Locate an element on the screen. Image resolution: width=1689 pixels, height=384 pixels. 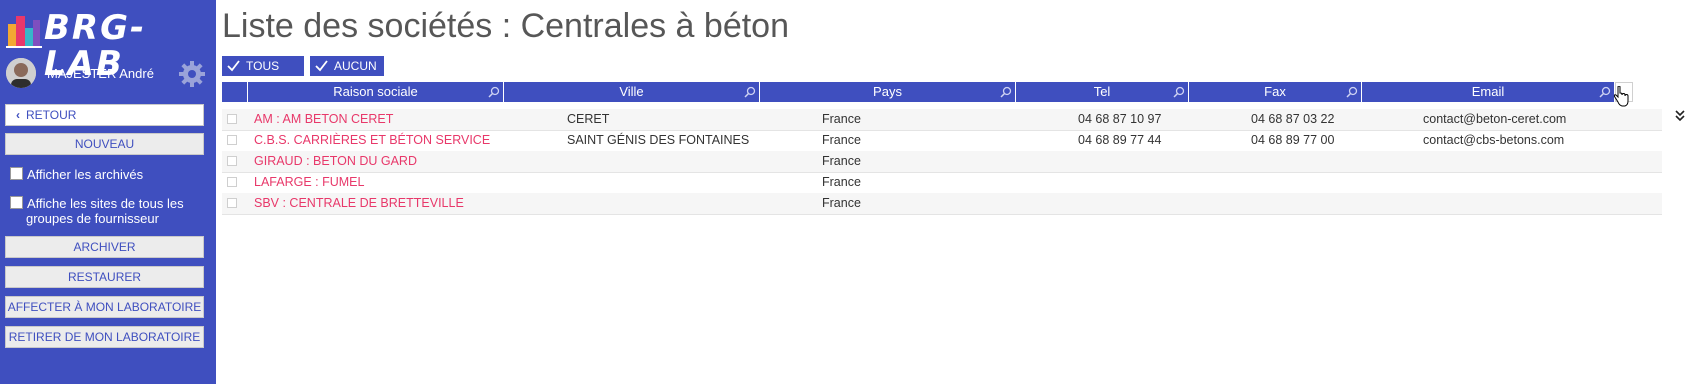
table-row: SBV : CENTRALE DE BRETTEVILLE France is located at coordinates (942, 204).